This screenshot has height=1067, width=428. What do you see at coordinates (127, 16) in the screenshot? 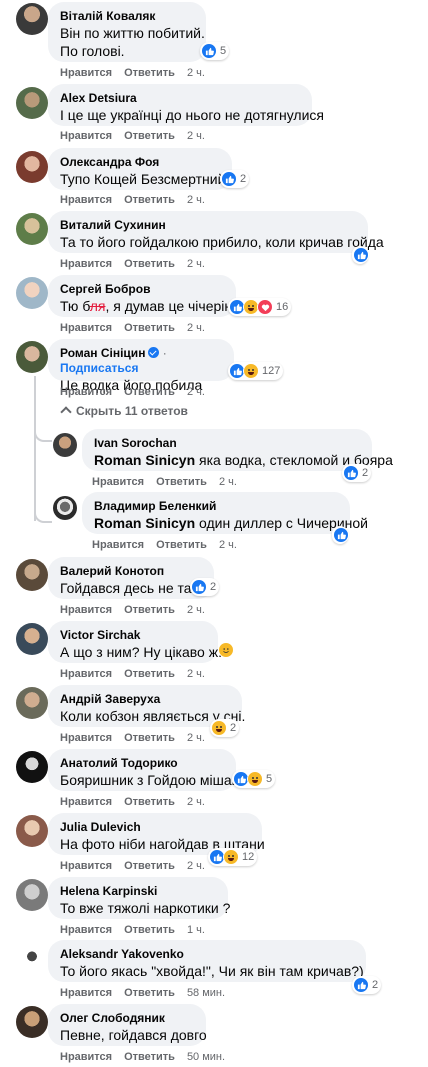
I see `author-name: Віталій Коваляк` at bounding box center [127, 16].